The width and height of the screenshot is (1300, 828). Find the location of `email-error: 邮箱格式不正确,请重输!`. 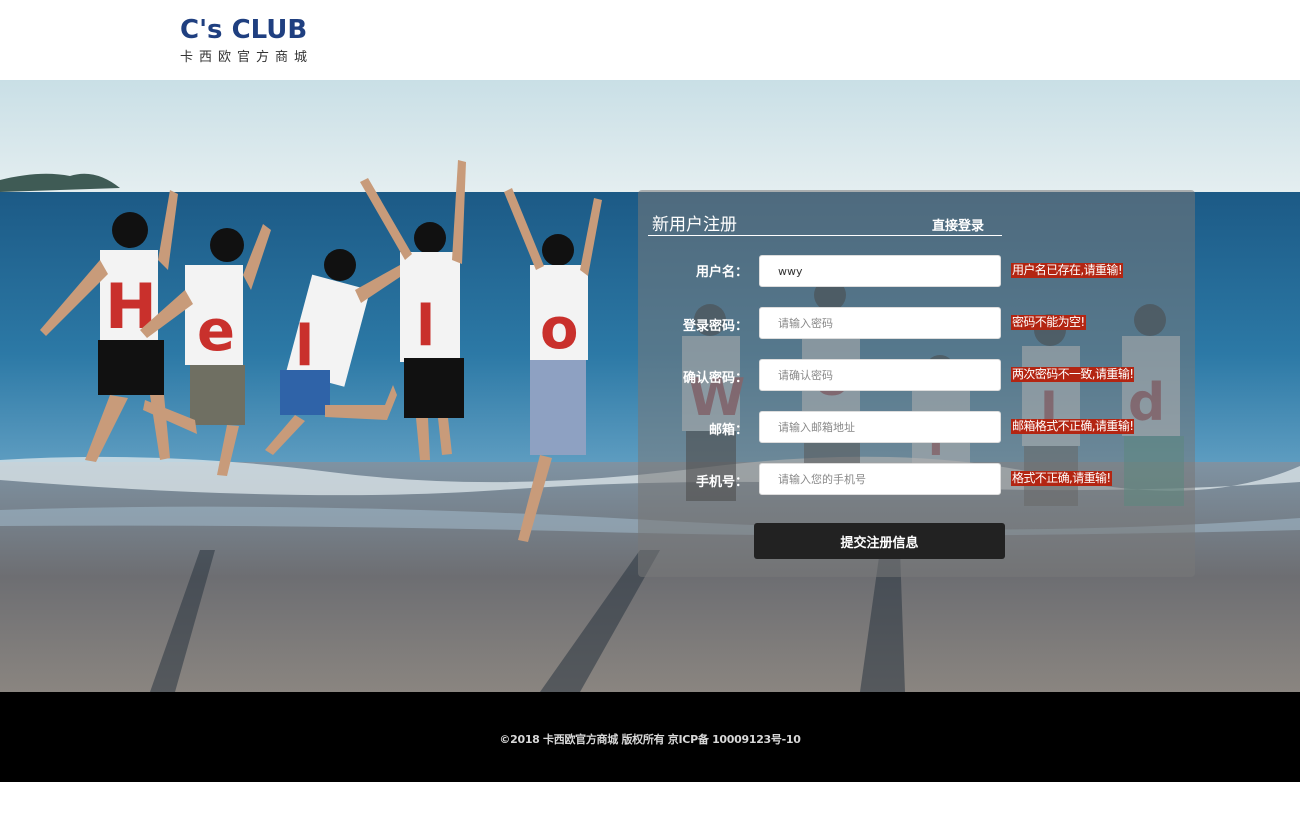

email-error: 邮箱格式不正确,请重输! is located at coordinates (1073, 426).